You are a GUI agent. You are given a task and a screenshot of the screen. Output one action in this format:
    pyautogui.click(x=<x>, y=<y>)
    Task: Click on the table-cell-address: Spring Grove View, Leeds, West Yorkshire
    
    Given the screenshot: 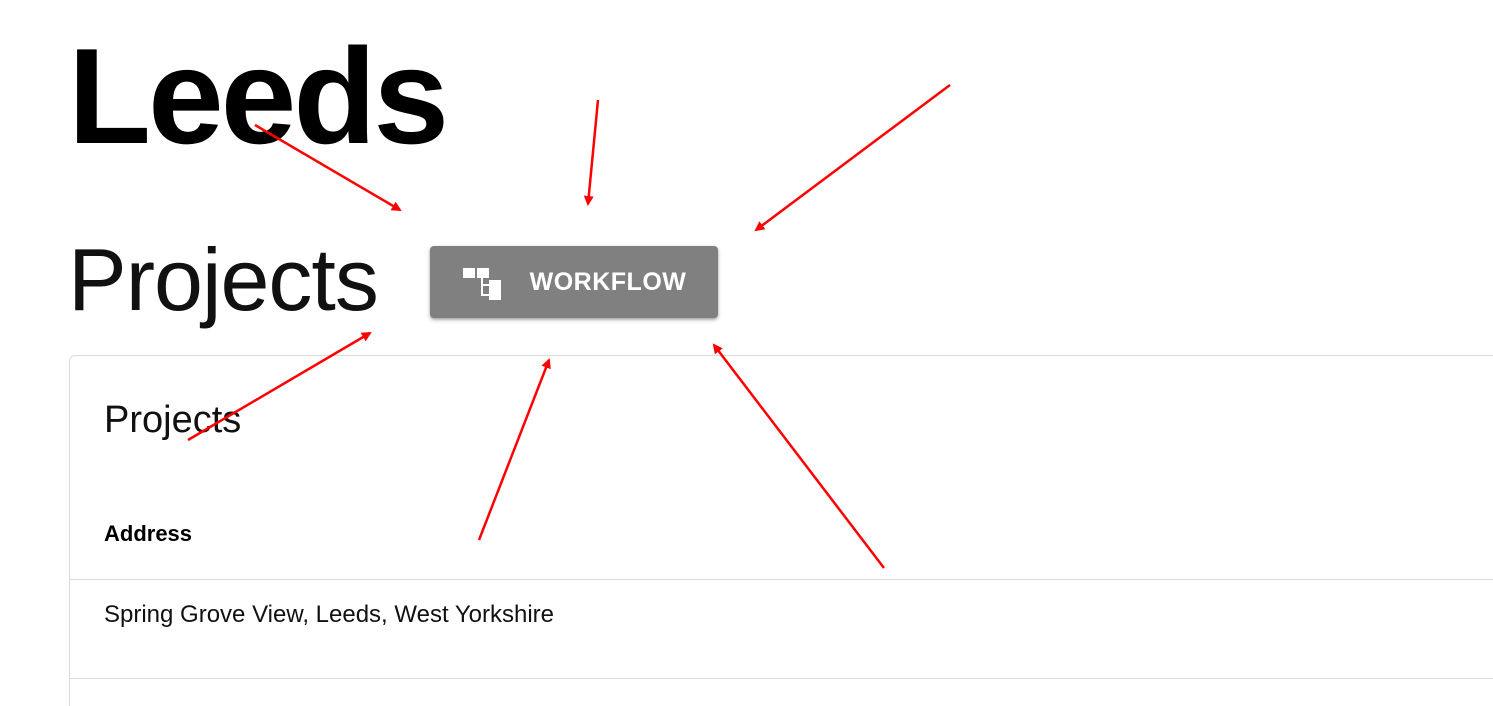 What is the action you would take?
    pyautogui.click(x=329, y=615)
    